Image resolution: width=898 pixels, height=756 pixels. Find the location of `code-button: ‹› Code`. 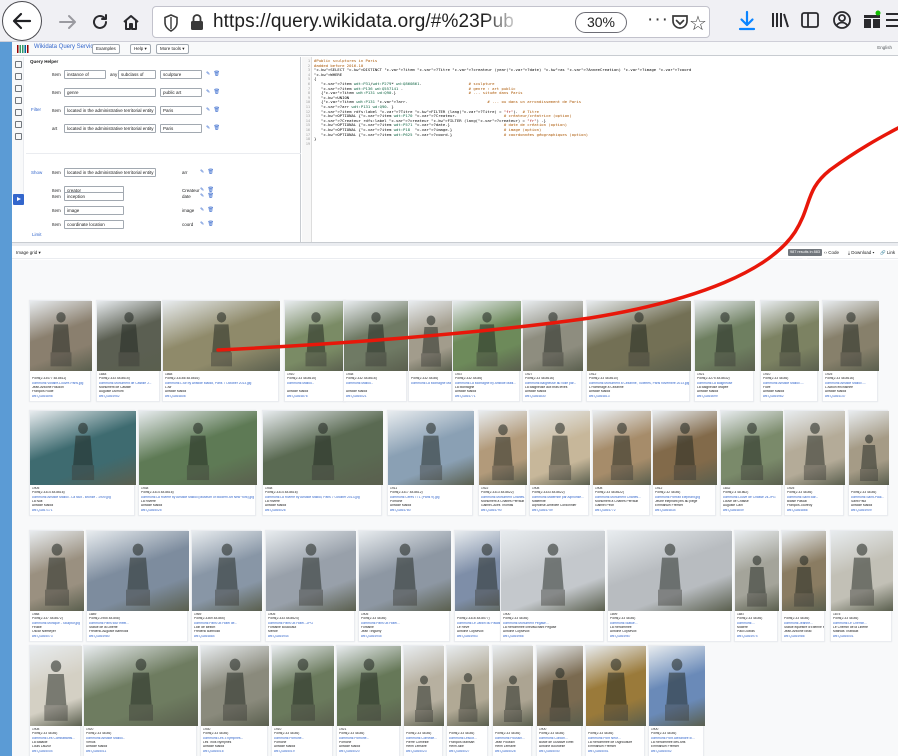

code-button: ‹› Code is located at coordinates (831, 252).